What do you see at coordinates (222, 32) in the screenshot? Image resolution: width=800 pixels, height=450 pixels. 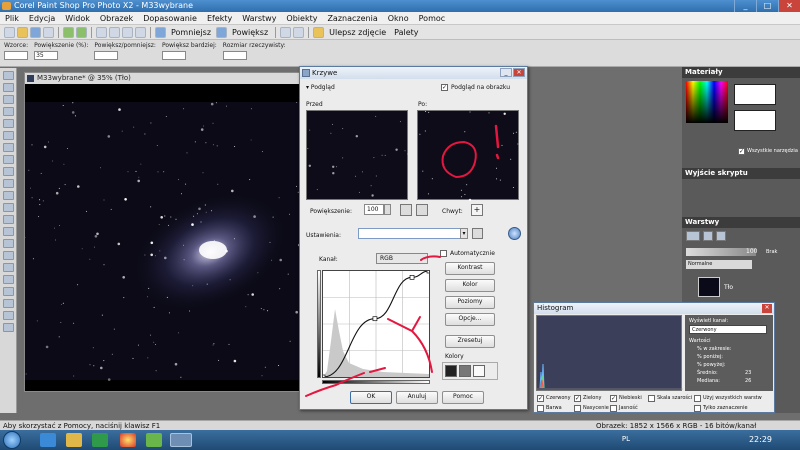 I see `zoom-in-icon` at bounding box center [222, 32].